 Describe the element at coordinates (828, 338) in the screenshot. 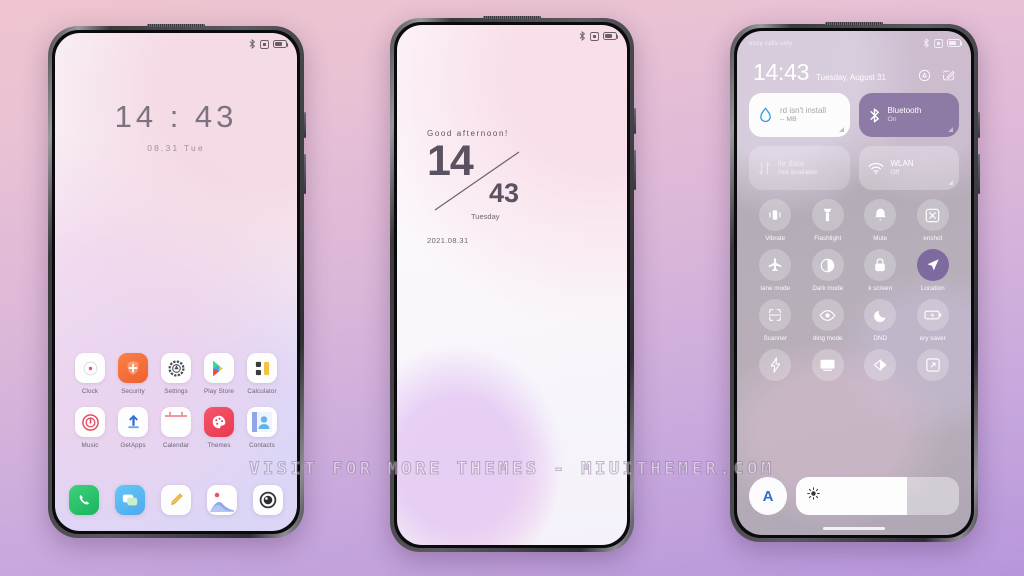

I see `tile-label: ding mode` at that location.